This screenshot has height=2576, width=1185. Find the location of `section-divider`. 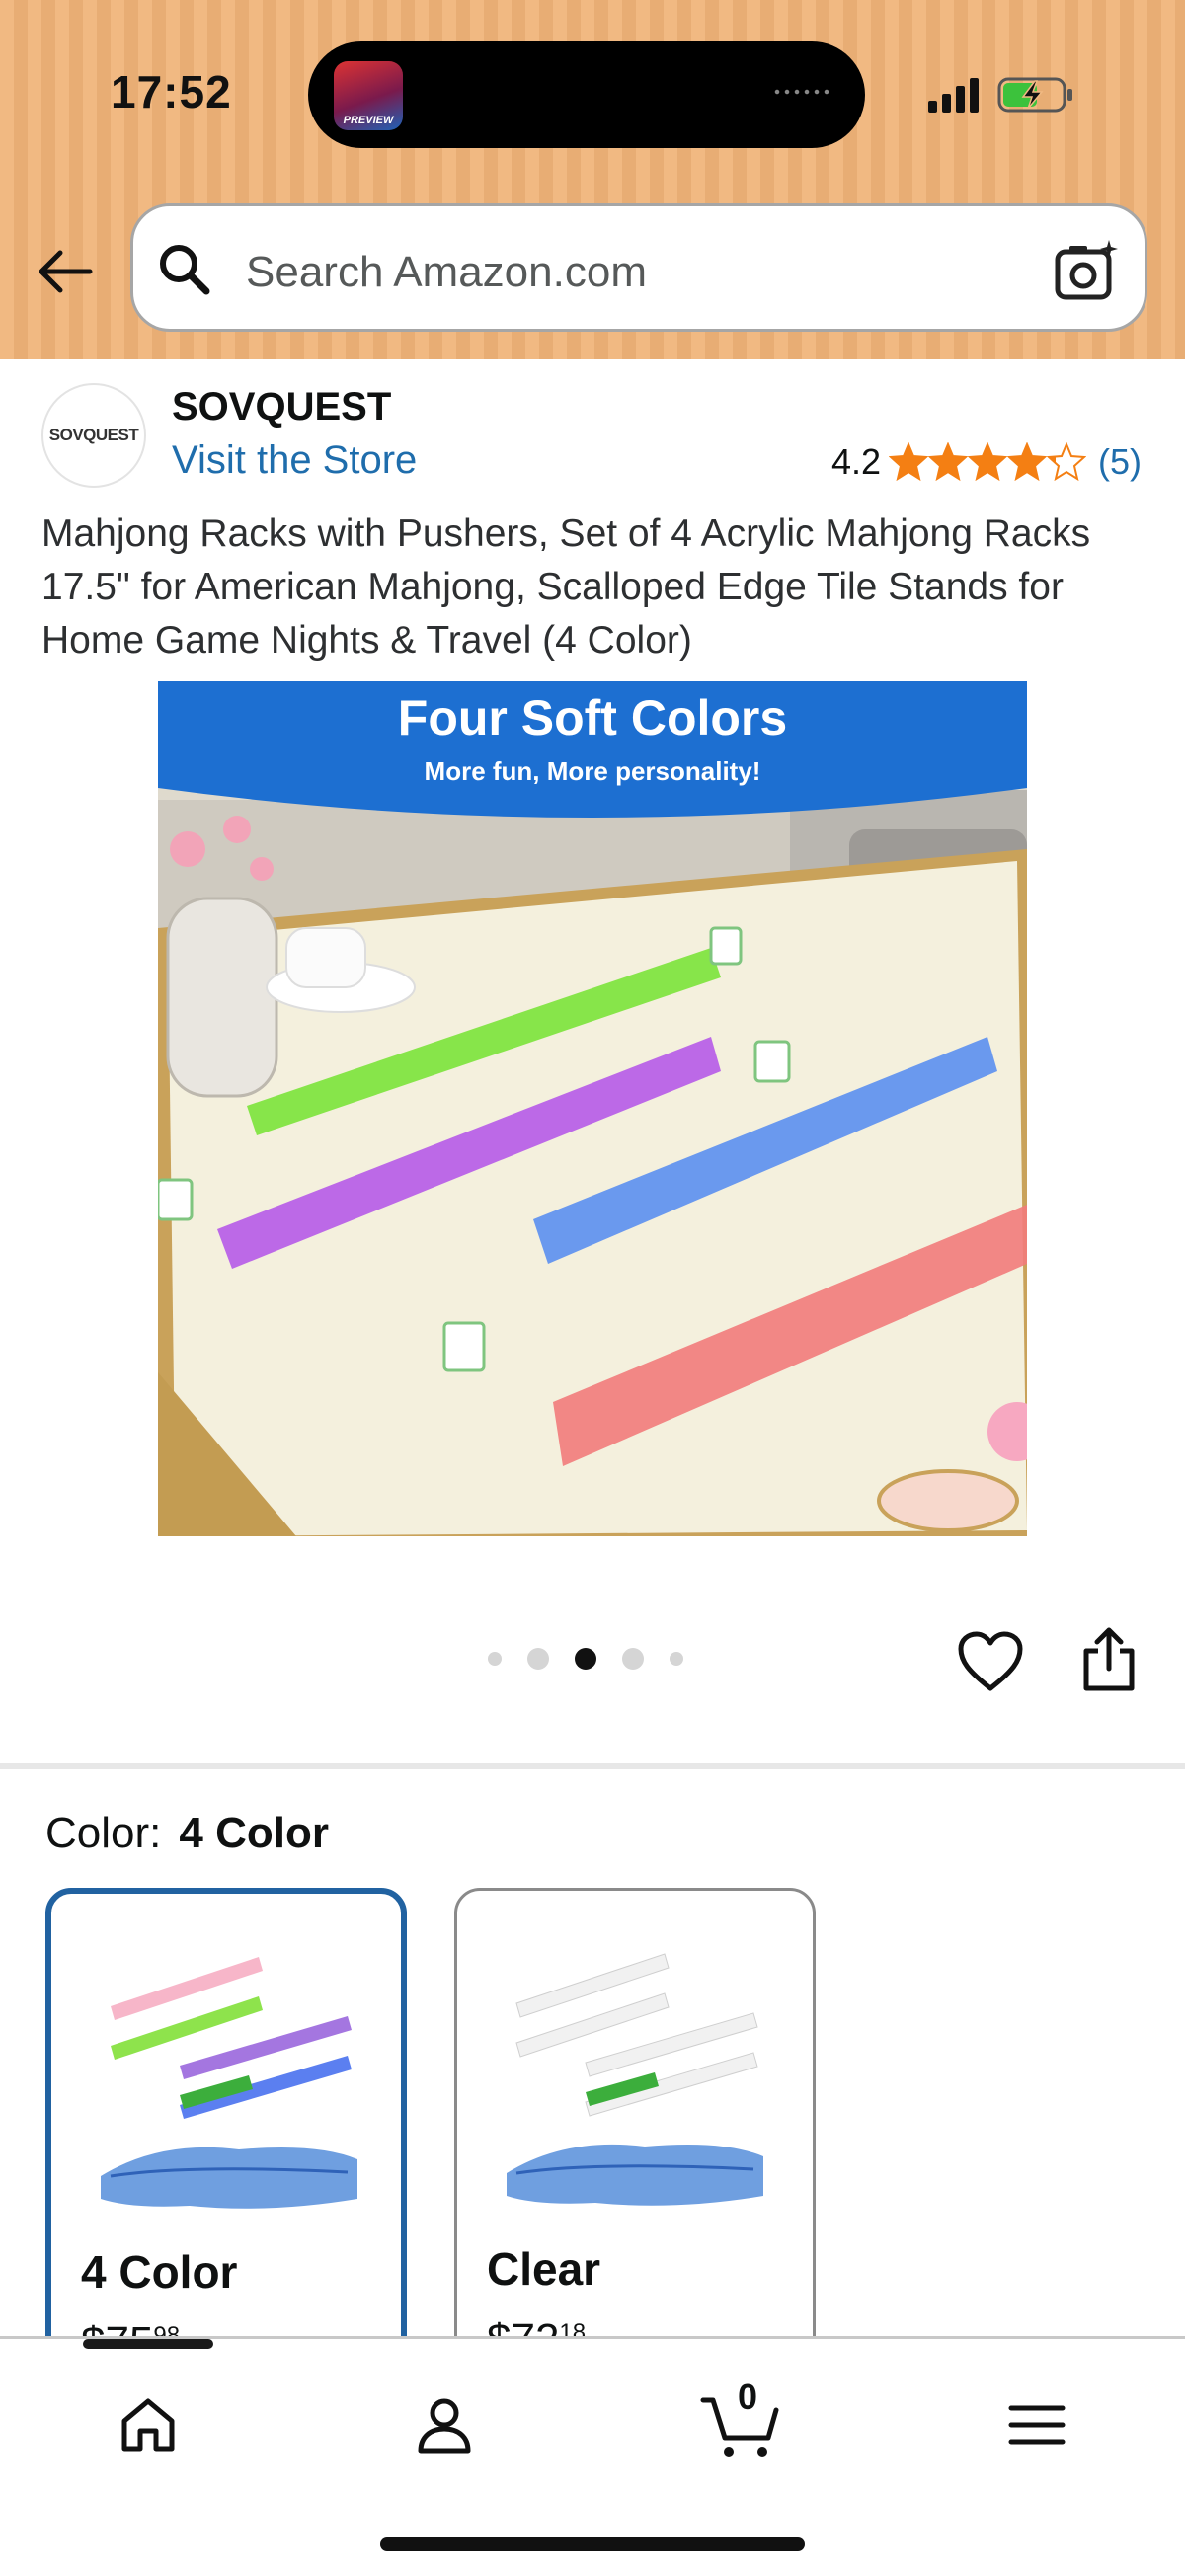

section-divider is located at coordinates (592, 1766).